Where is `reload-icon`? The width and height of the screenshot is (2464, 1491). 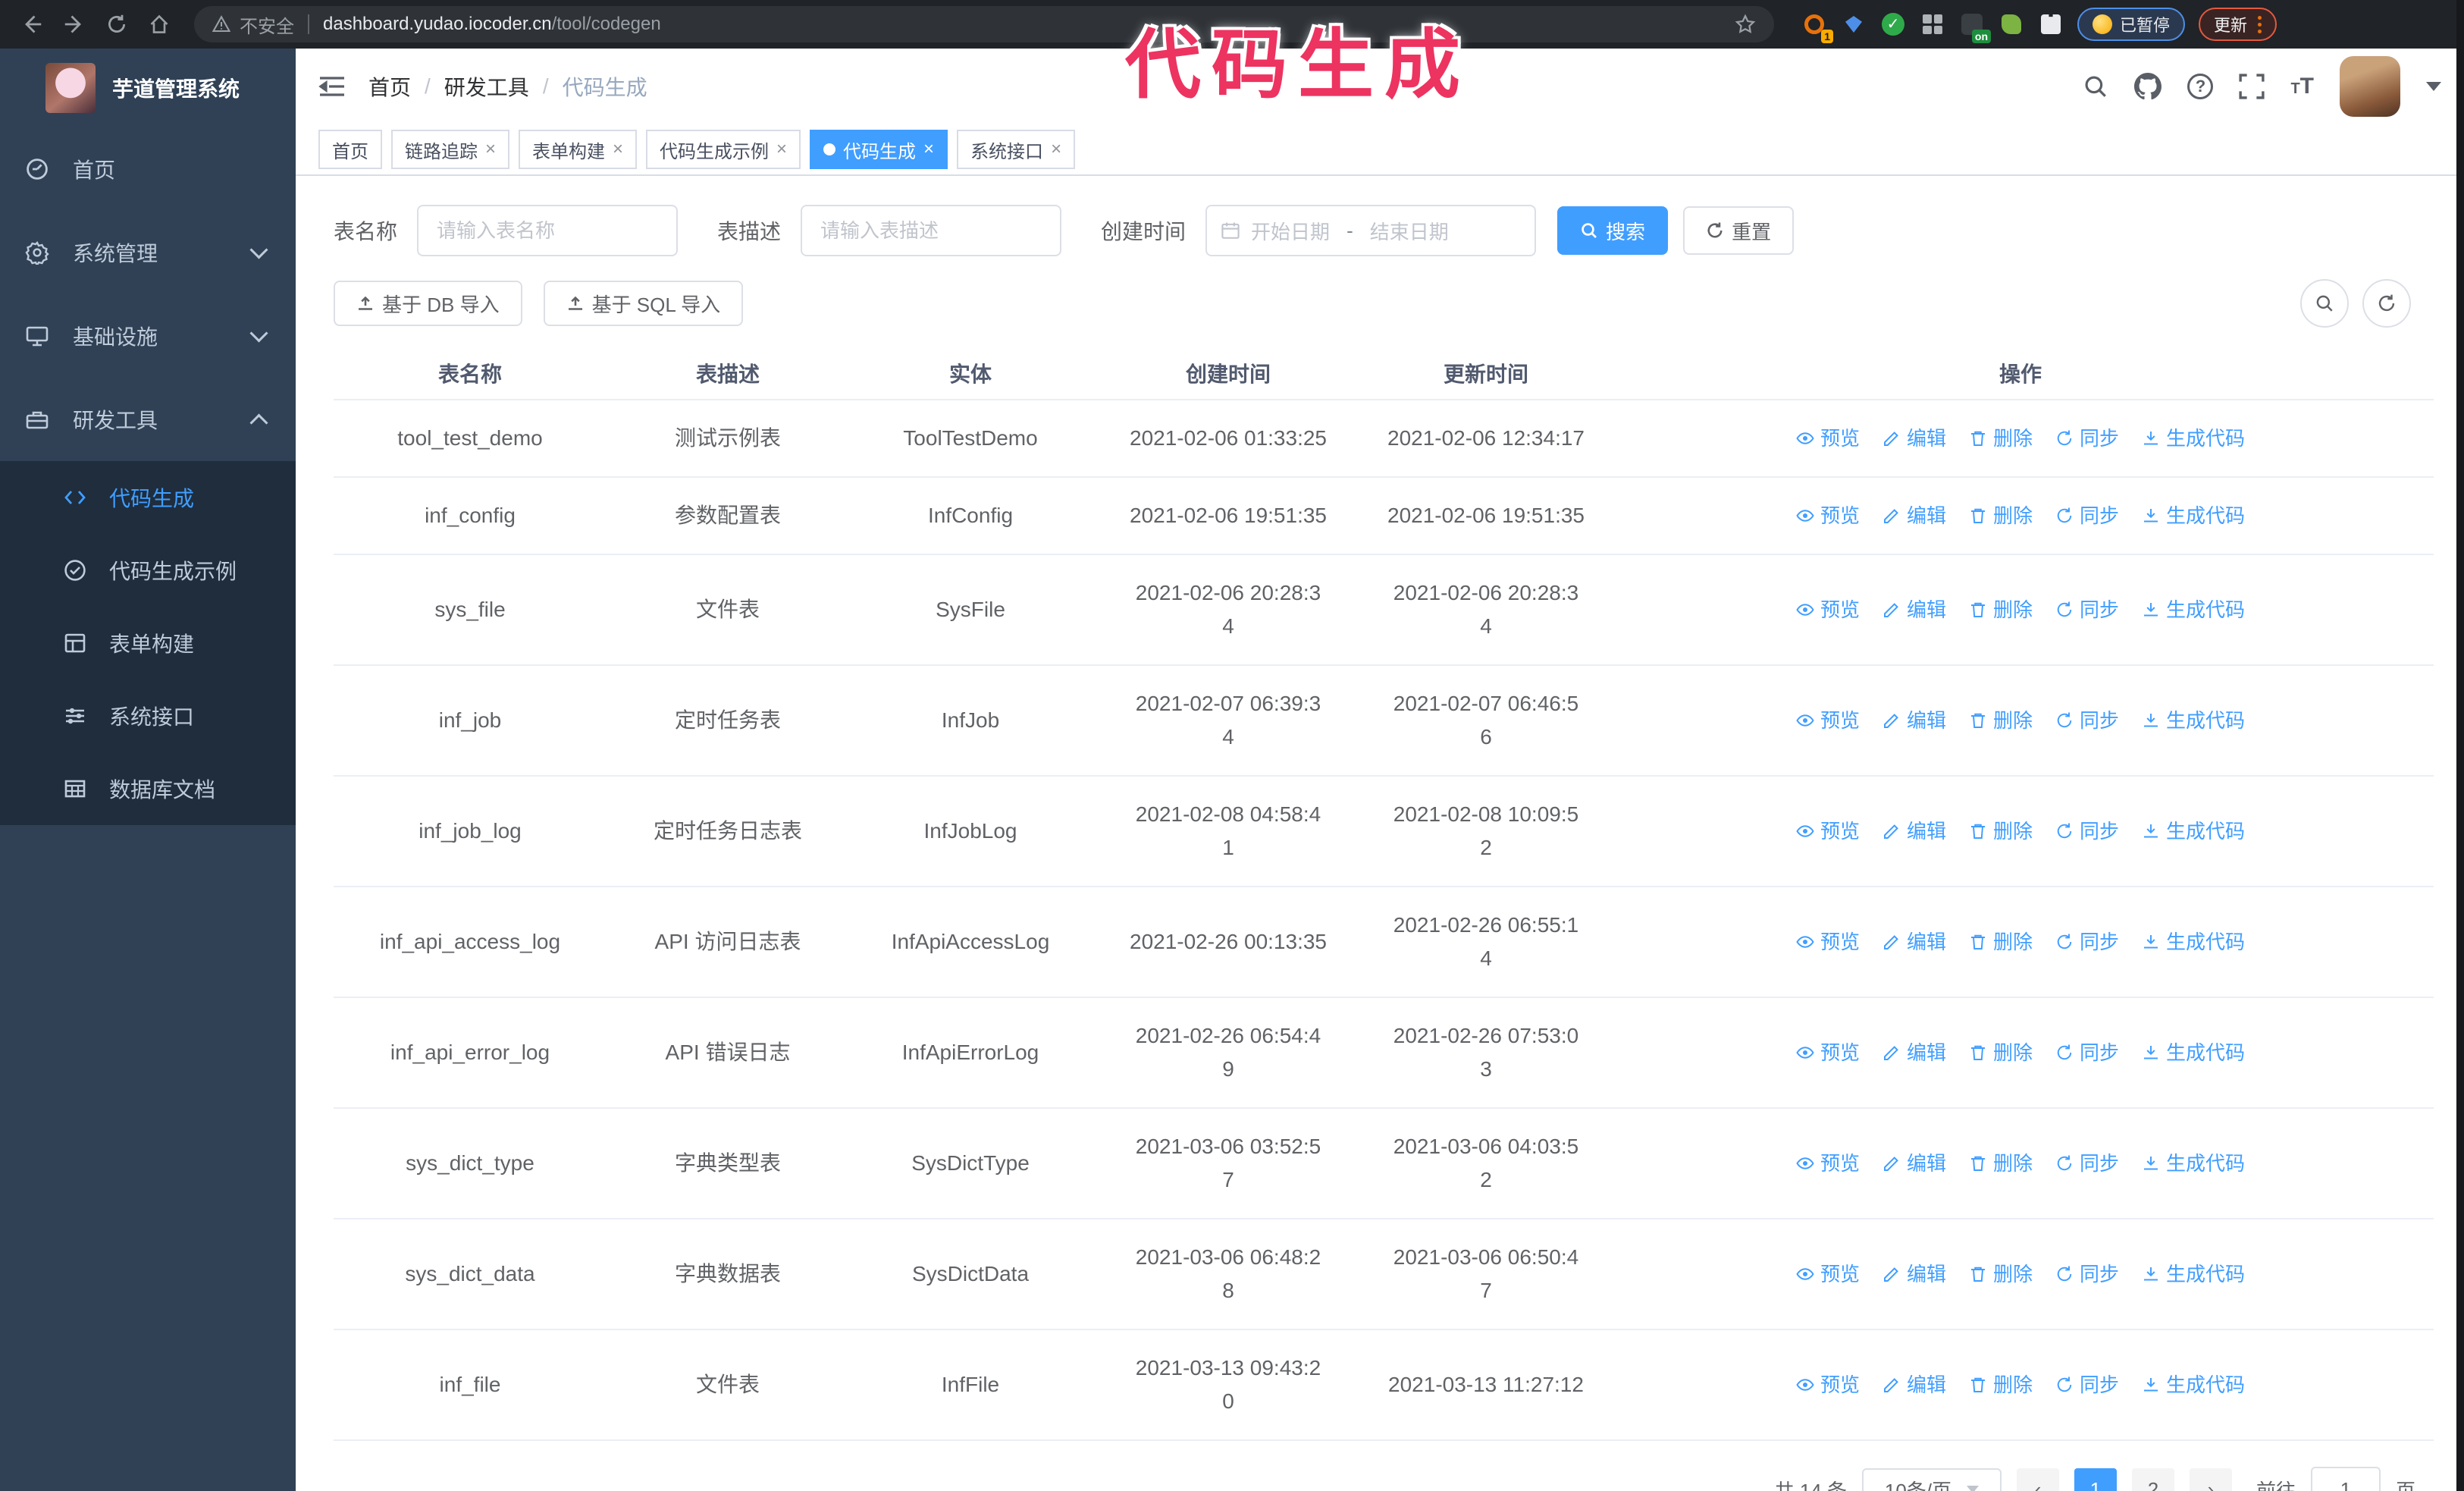 reload-icon is located at coordinates (117, 24).